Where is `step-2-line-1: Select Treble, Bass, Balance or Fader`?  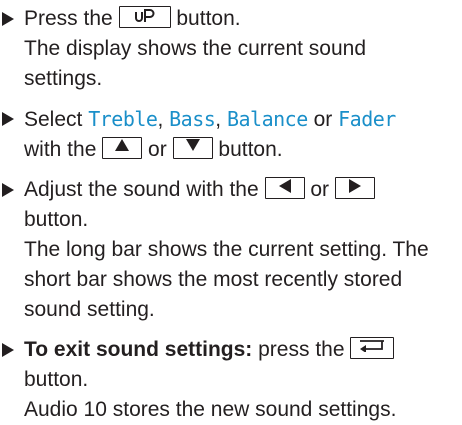 step-2-line-1: Select Treble, Bass, Balance or Fader is located at coordinates (210, 119).